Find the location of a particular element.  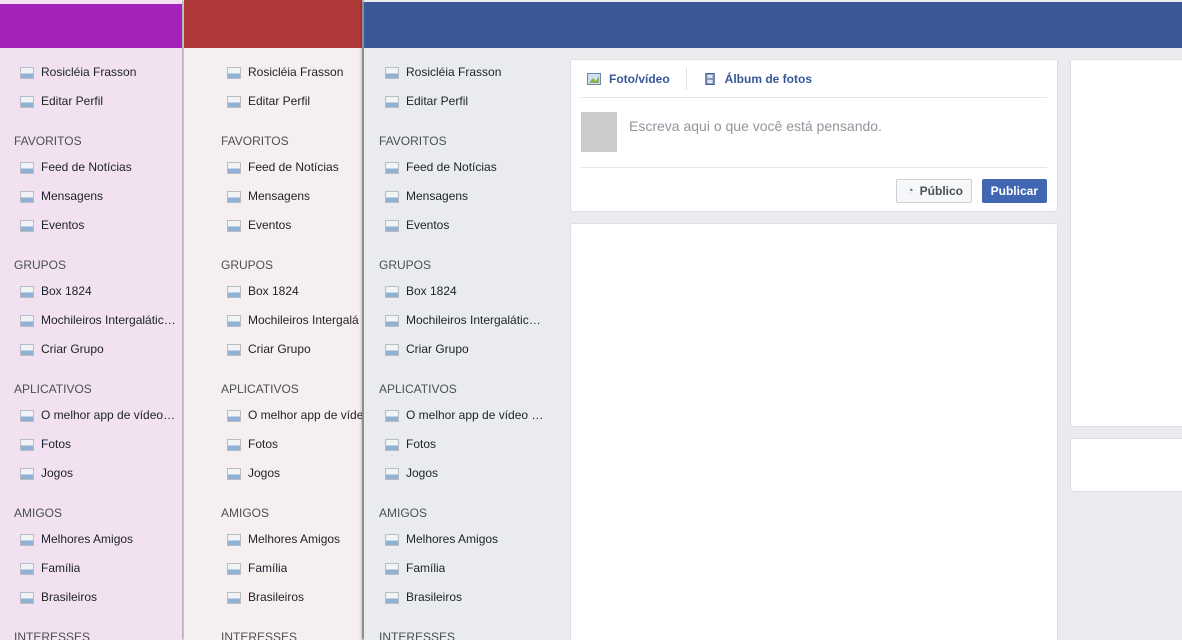

nav-item-group: Mochileiros Intergalá is located at coordinates (291, 320).